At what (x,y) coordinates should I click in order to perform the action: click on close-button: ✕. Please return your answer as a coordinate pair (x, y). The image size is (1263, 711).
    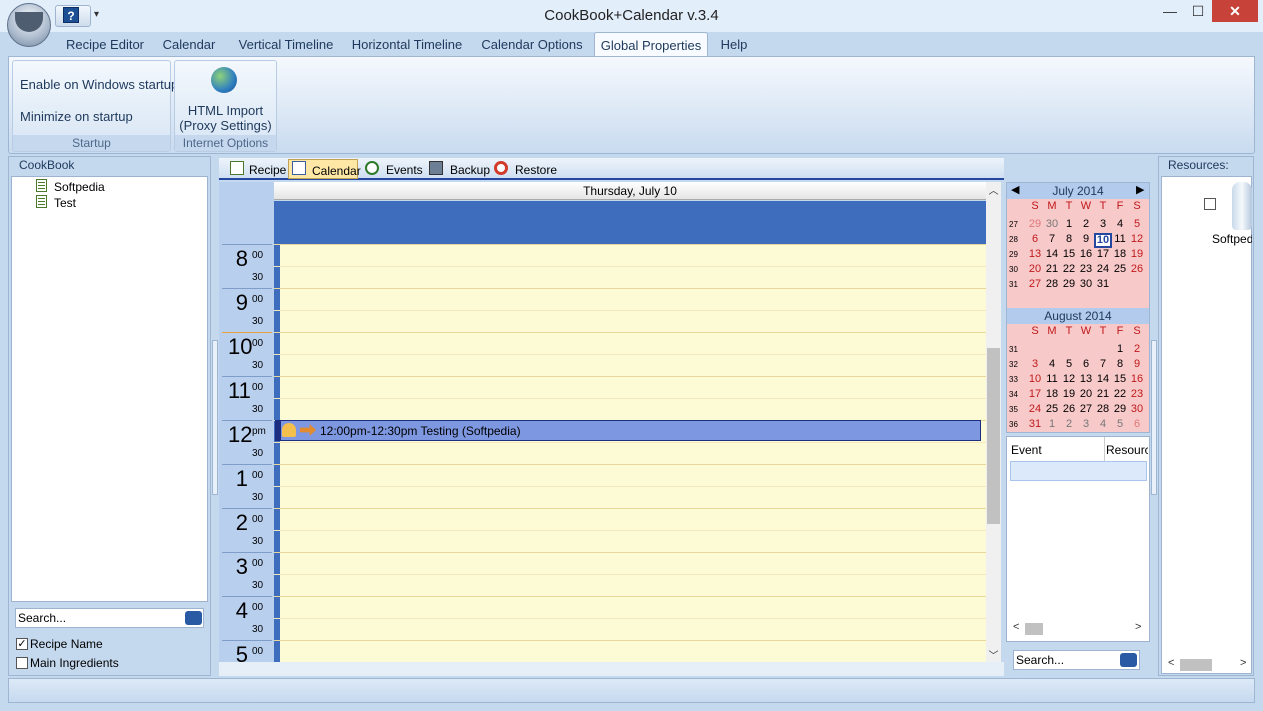
    Looking at the image, I should click on (1235, 11).